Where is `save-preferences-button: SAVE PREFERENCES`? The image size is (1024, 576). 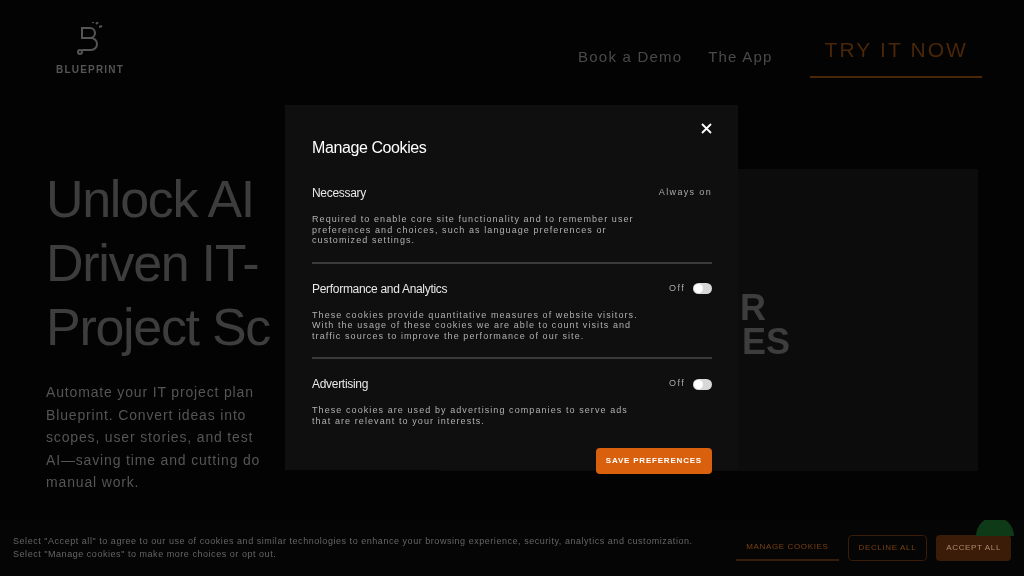 save-preferences-button: SAVE PREFERENCES is located at coordinates (653, 461).